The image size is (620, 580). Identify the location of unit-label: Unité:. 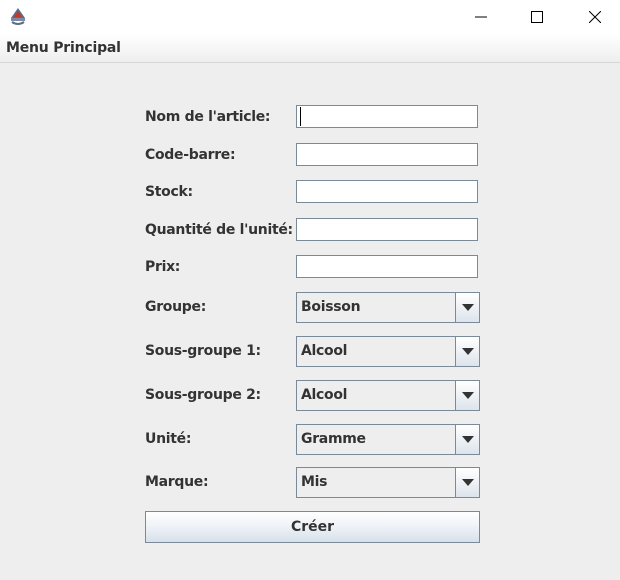
(168, 439).